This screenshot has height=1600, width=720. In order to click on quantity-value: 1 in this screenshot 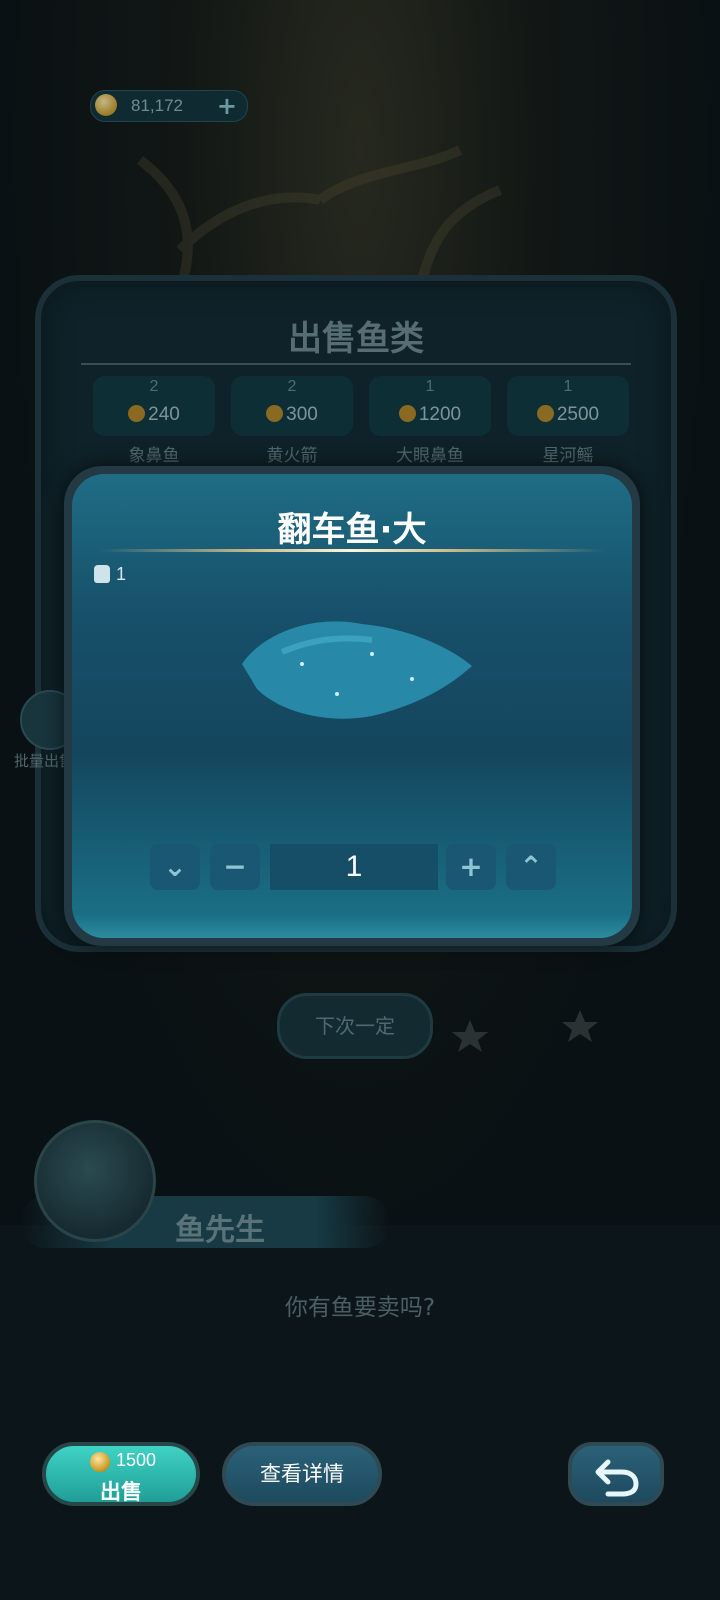, I will do `click(354, 867)`.